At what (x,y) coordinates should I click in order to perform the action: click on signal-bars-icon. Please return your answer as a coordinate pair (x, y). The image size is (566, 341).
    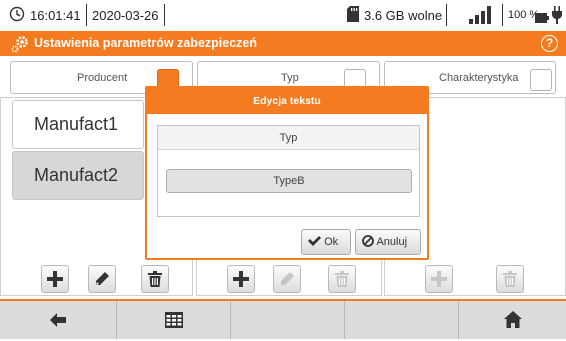
    Looking at the image, I should click on (482, 17).